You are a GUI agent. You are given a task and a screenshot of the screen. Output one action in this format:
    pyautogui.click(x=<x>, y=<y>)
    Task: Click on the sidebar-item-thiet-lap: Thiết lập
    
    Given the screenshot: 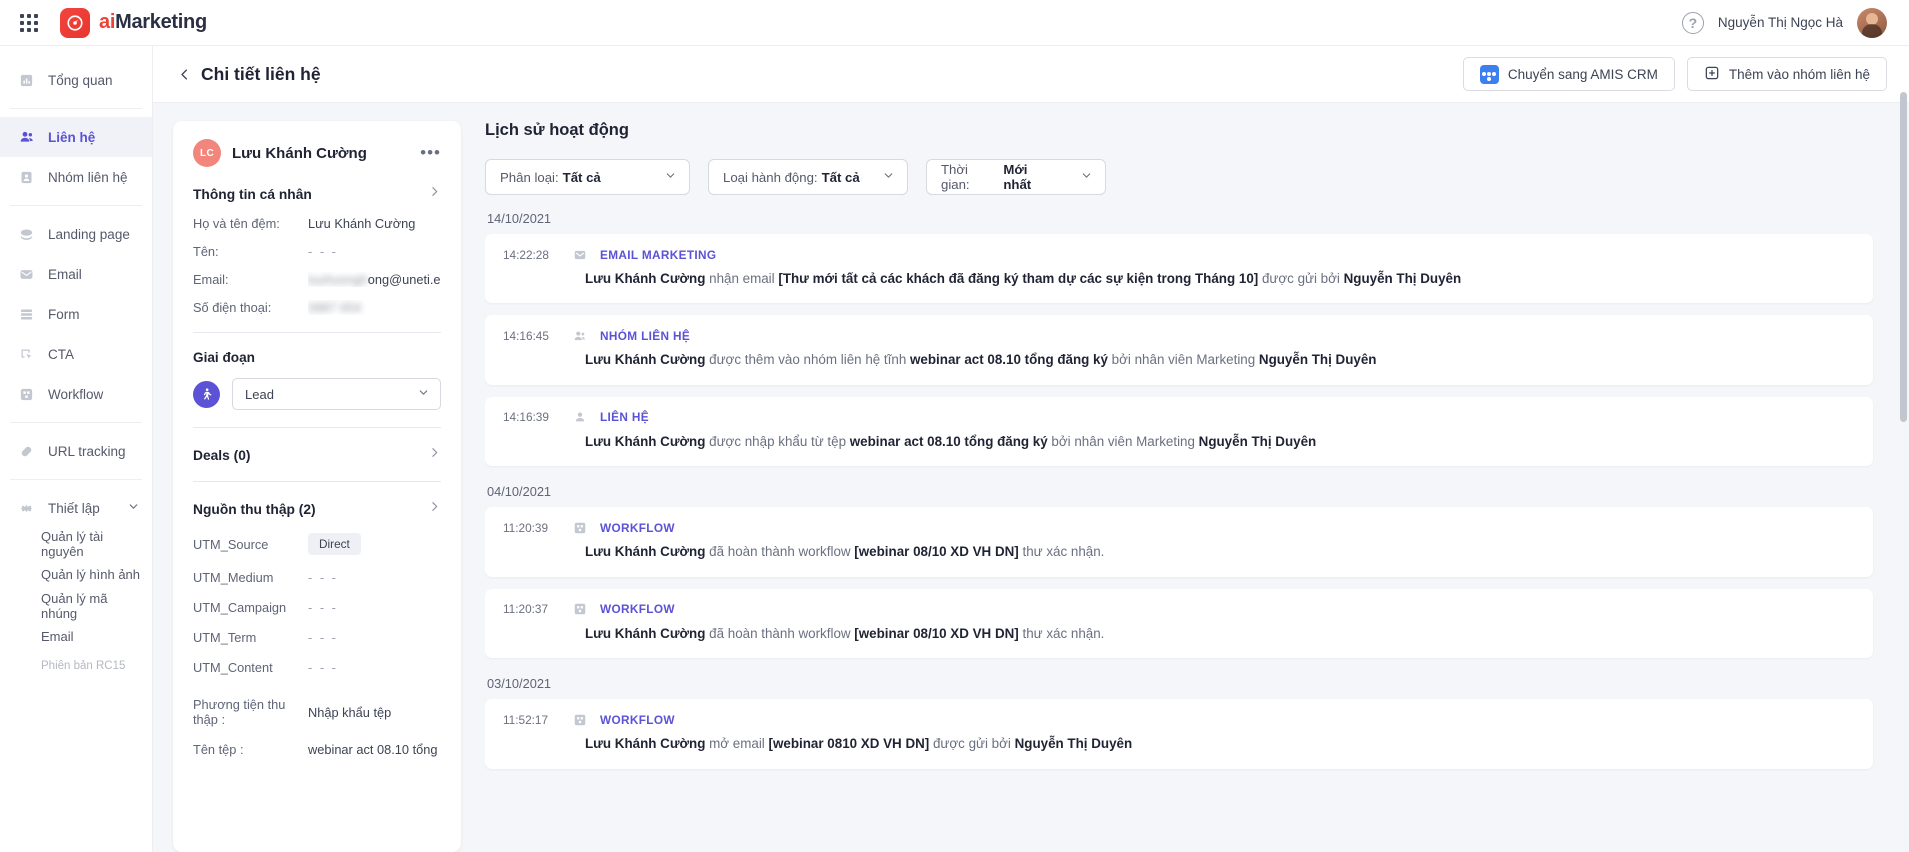 What is the action you would take?
    pyautogui.click(x=76, y=508)
    